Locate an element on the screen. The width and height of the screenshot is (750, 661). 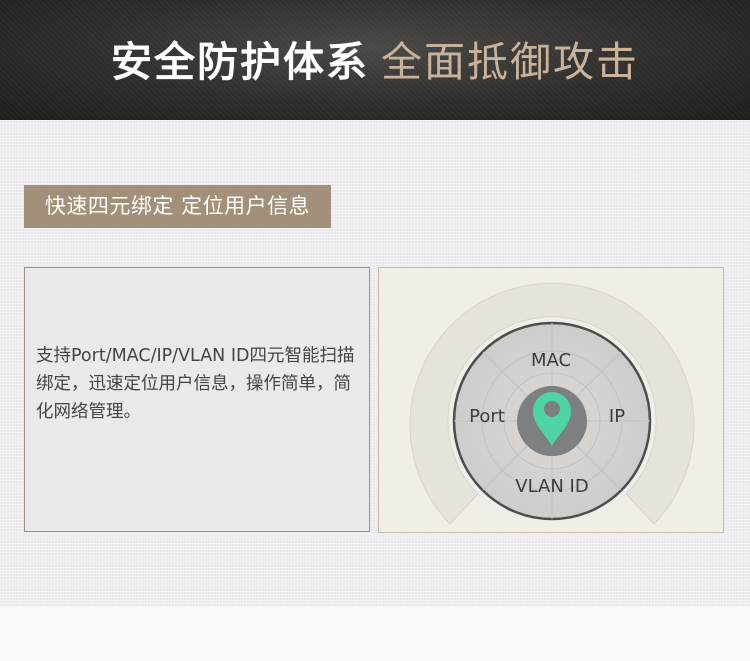
binding-diagram-svg: MAC Port IP VLAN ID is located at coordinates (552, 403).